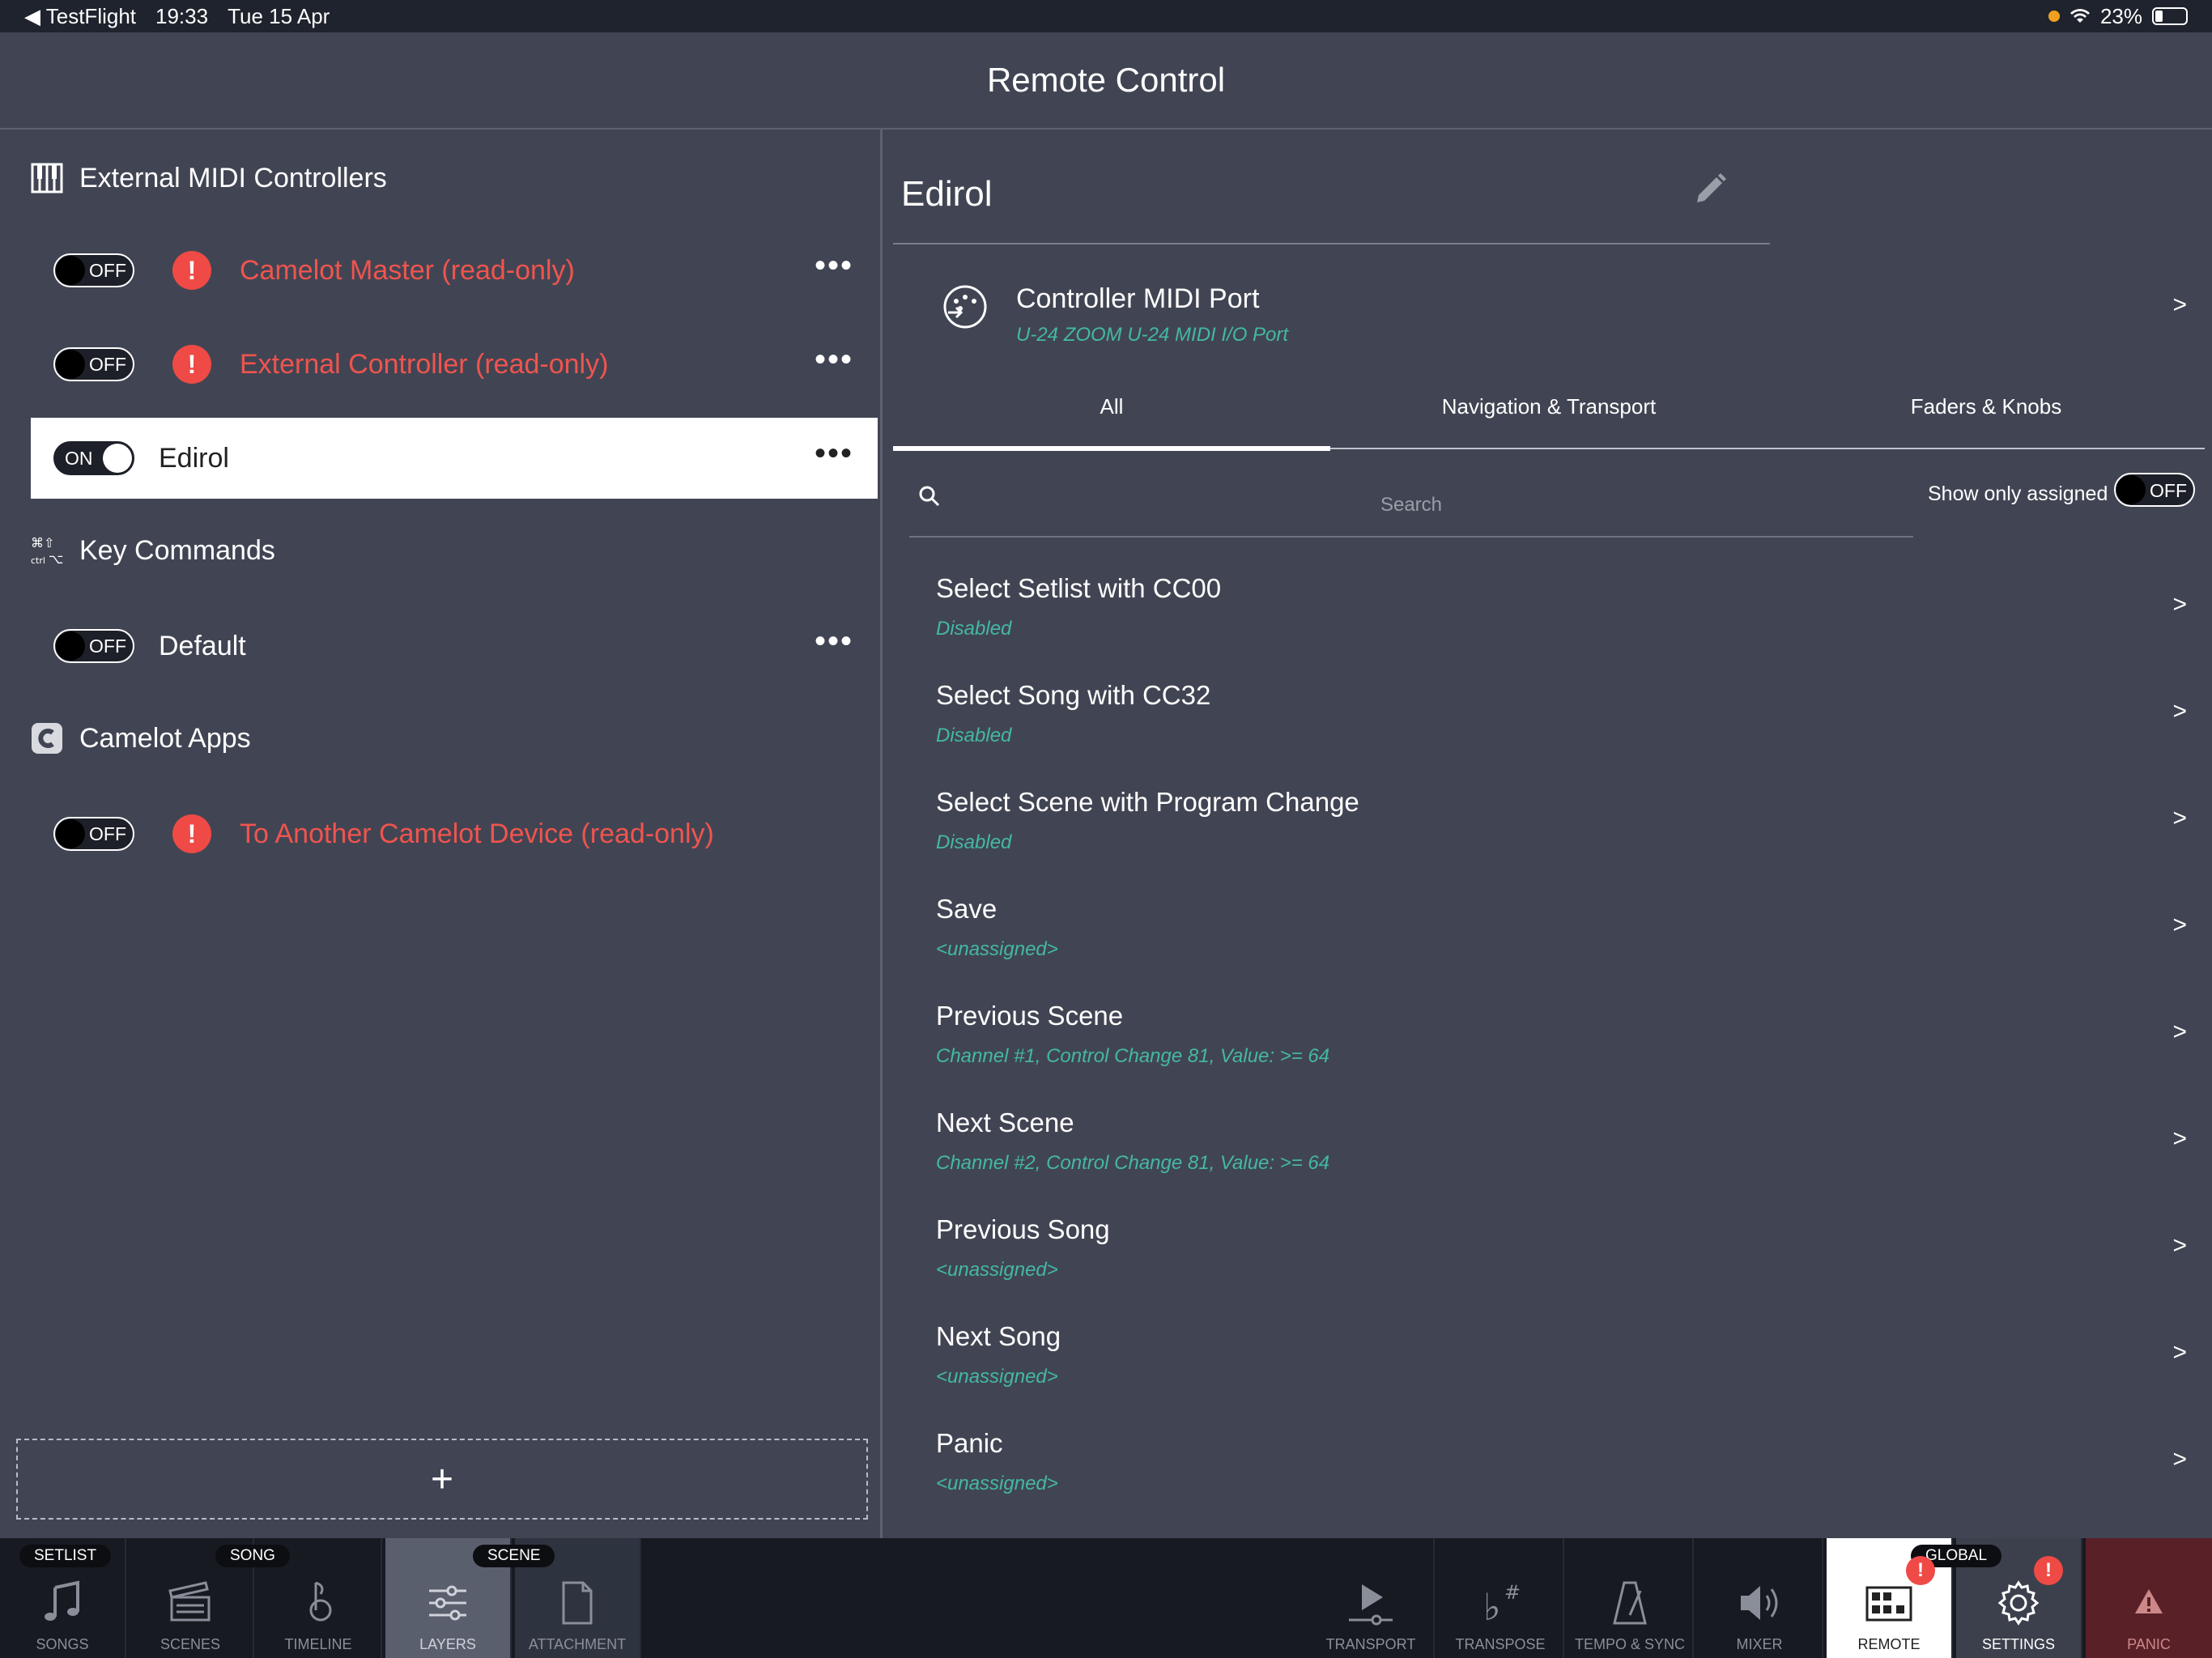 The height and width of the screenshot is (1658, 2212). What do you see at coordinates (191, 364) in the screenshot?
I see `alert-icon: !` at bounding box center [191, 364].